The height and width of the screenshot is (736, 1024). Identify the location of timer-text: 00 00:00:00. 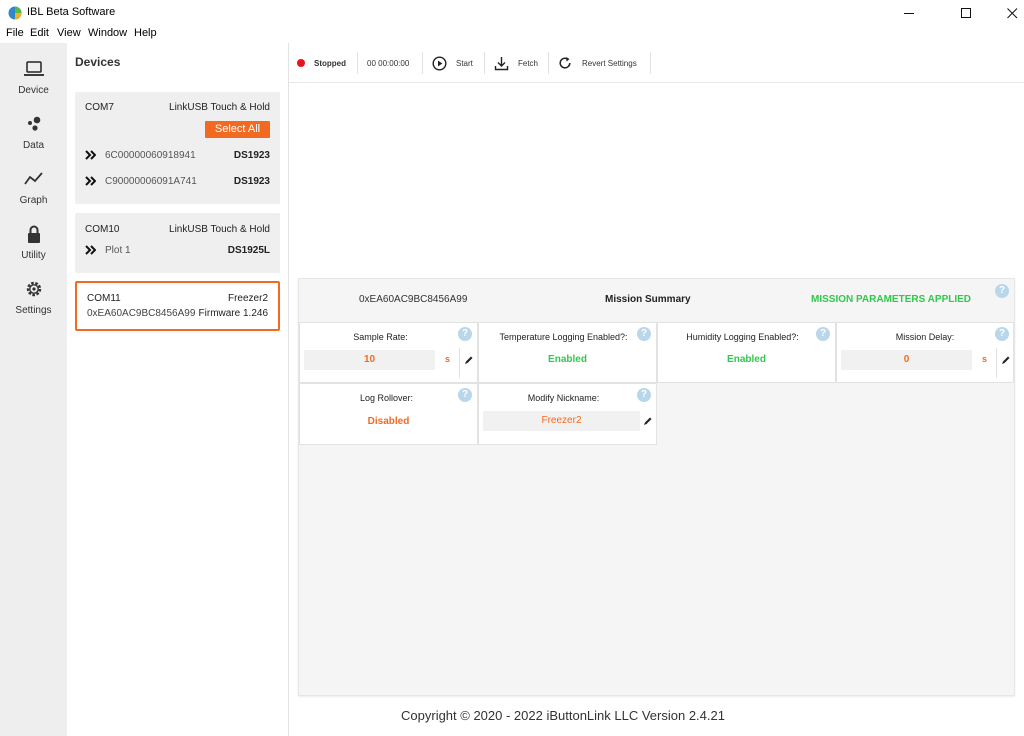
(388, 63).